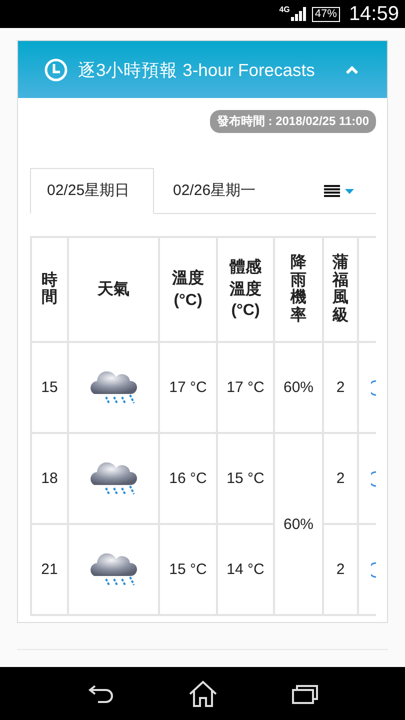 This screenshot has height=720, width=405. Describe the element at coordinates (298, 289) in the screenshot. I see `column-header: 降雨機率` at that location.